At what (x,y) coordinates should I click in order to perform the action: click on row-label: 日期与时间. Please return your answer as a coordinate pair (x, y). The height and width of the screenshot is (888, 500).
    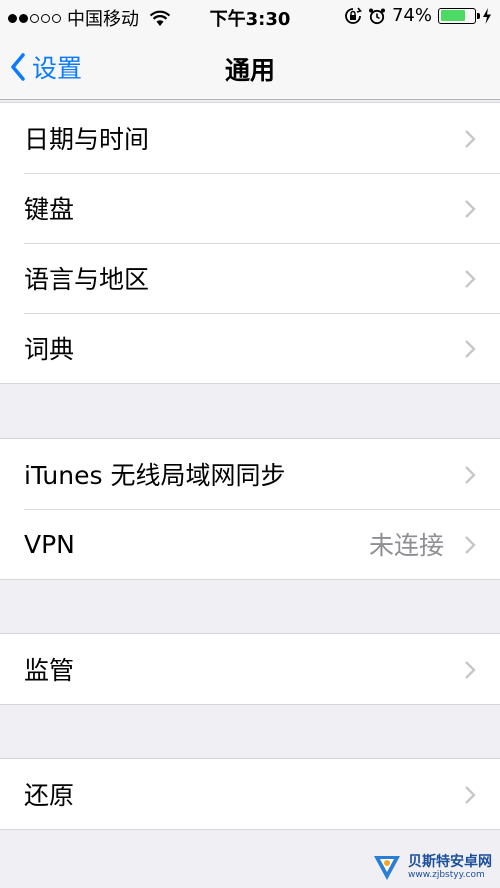
    Looking at the image, I should click on (87, 139).